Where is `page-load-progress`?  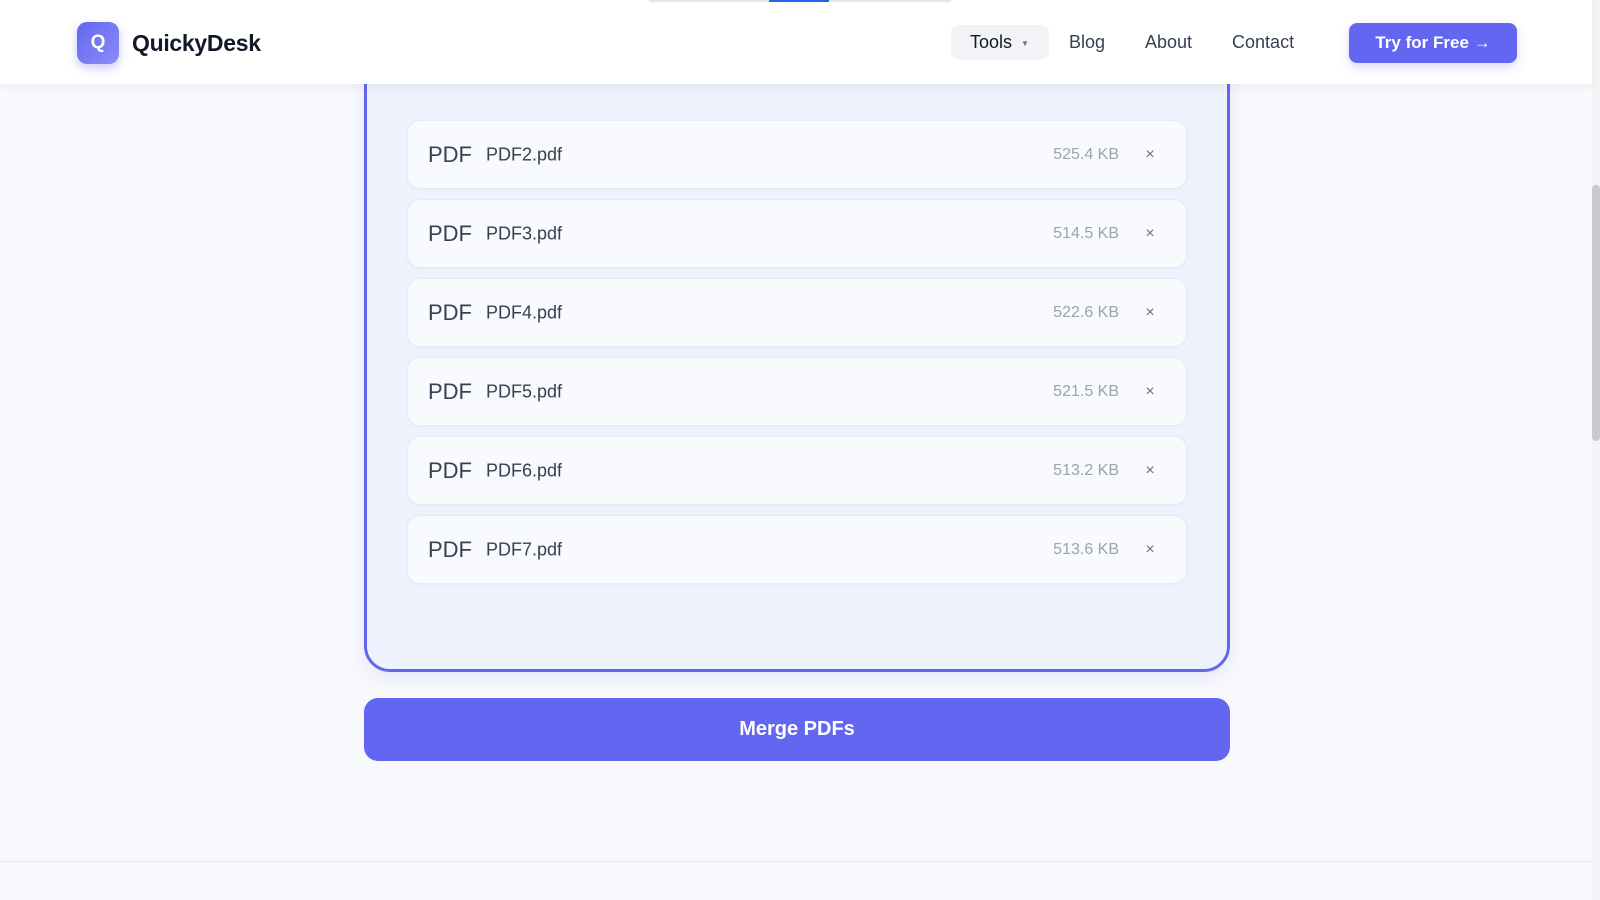
page-load-progress is located at coordinates (800, 1).